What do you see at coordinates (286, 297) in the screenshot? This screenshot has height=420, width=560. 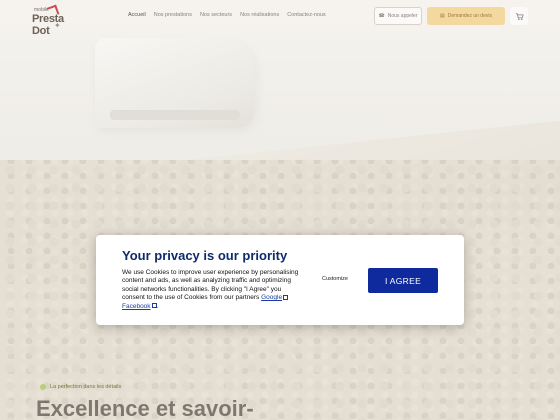 I see `external-link-icon` at bounding box center [286, 297].